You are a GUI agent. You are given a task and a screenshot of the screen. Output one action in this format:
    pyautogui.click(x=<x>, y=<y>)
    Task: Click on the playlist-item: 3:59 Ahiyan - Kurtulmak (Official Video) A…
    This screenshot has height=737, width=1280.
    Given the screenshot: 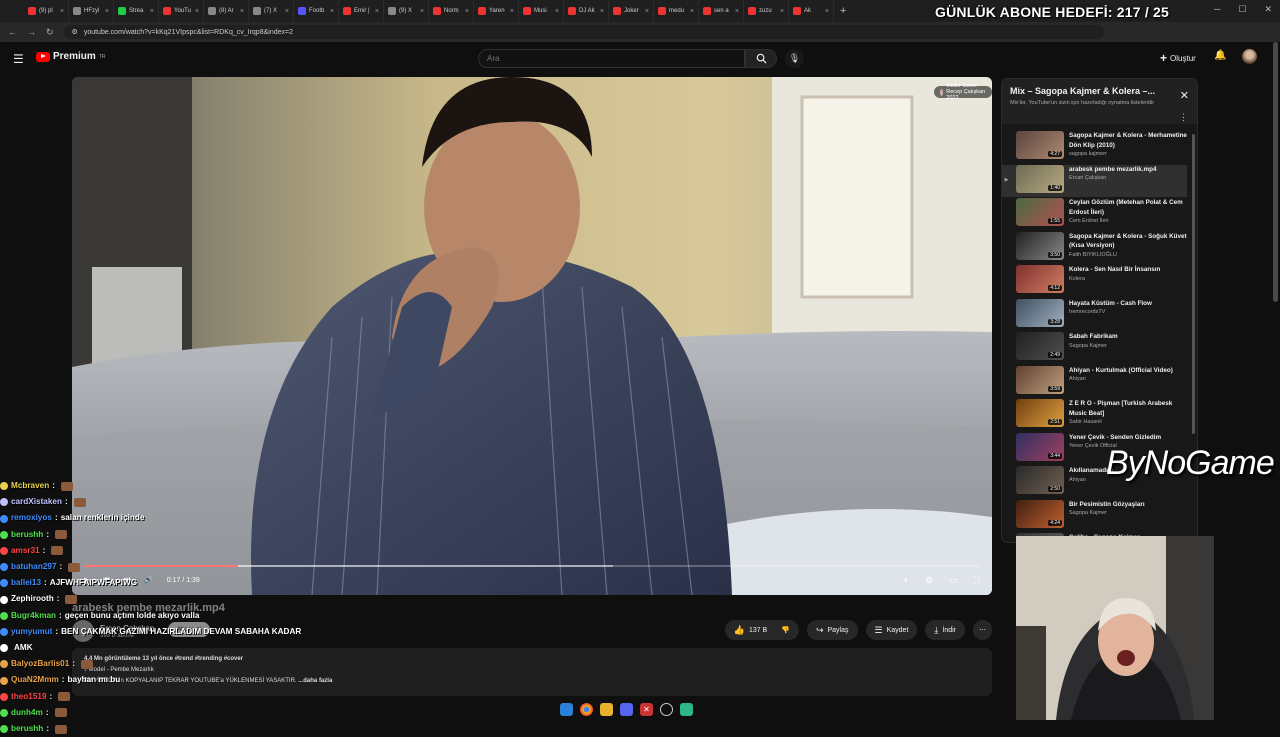 What is the action you would take?
    pyautogui.click(x=1094, y=381)
    